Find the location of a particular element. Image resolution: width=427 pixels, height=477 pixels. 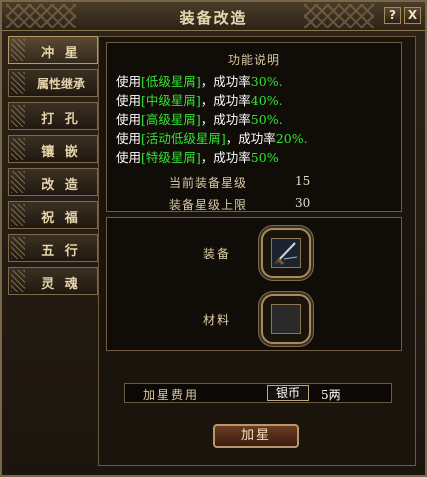

tab-label: 灵 魂 is located at coordinates (61, 284).